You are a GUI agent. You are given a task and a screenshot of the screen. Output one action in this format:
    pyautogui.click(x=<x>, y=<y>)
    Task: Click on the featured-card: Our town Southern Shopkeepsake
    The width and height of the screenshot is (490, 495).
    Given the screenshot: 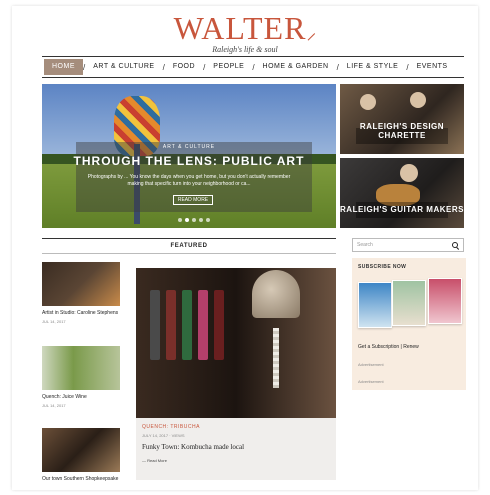 What is the action you would take?
    pyautogui.click(x=81, y=455)
    